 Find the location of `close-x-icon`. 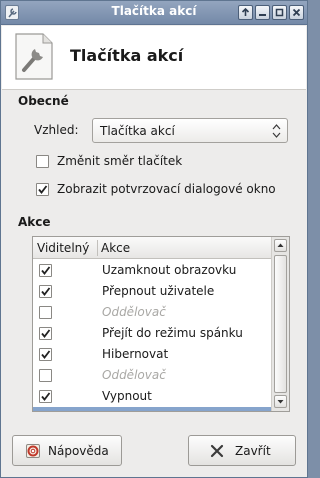

close-x-icon is located at coordinates (217, 451).